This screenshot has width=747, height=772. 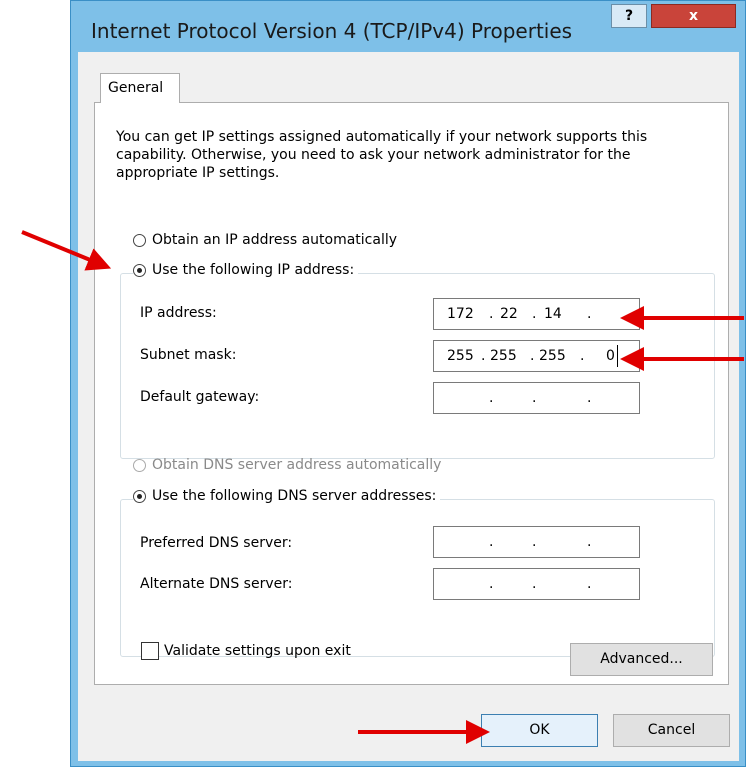 I want to click on arrow-to-ip-radio, so click(x=66, y=250).